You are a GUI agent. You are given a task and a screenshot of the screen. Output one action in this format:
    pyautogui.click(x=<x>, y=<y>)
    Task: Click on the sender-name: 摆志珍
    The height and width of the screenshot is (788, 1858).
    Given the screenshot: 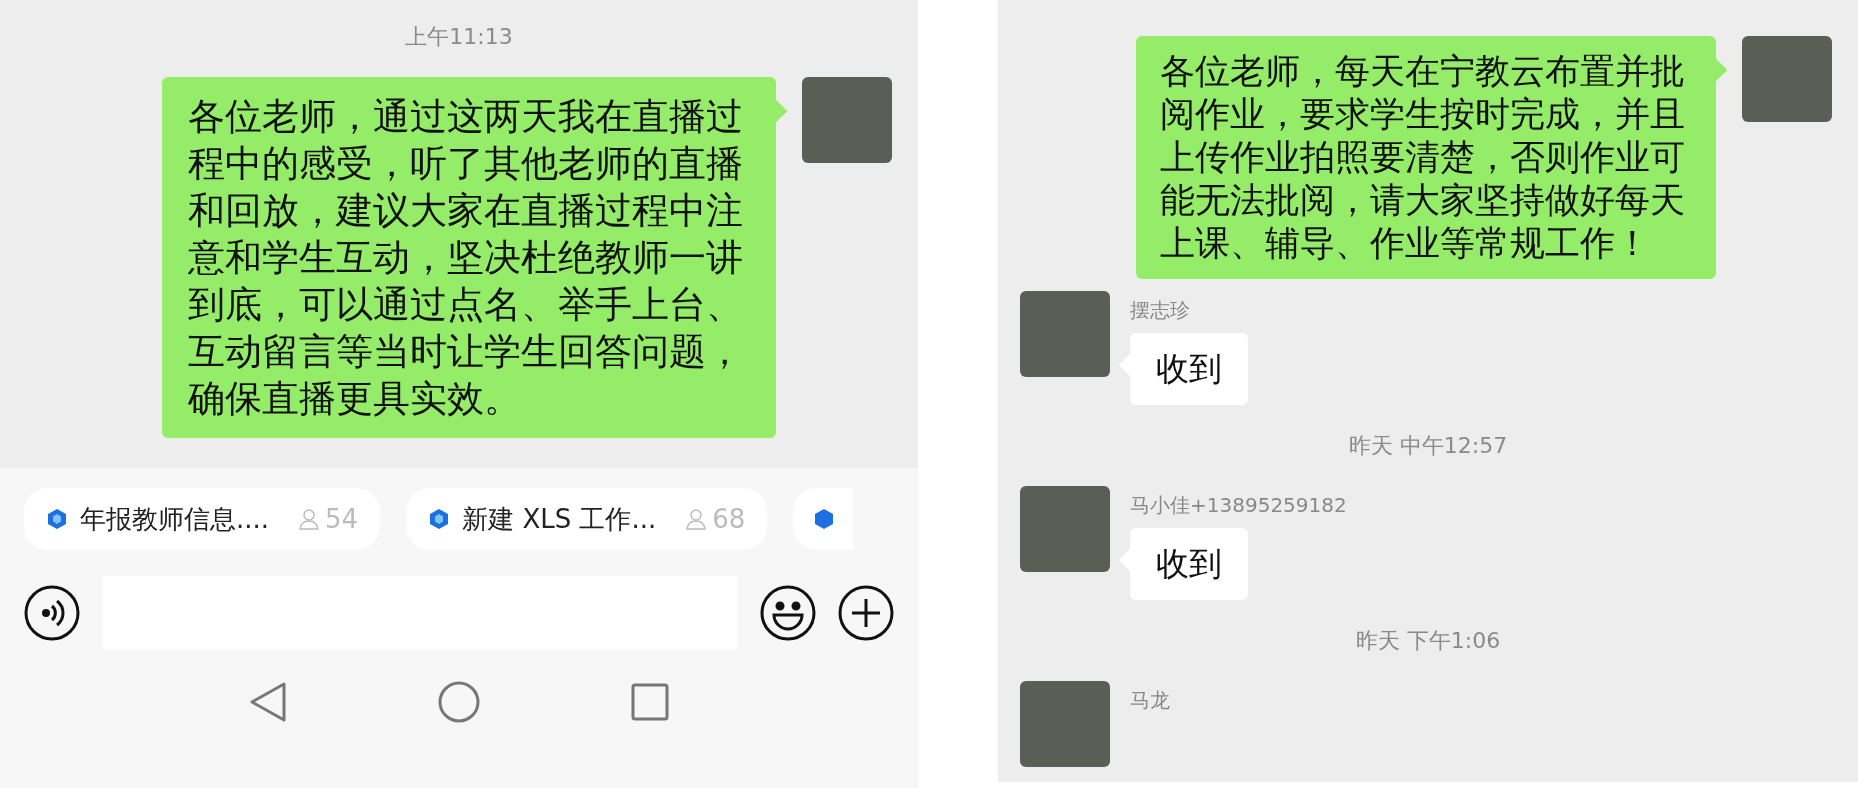 What is the action you would take?
    pyautogui.click(x=1160, y=310)
    